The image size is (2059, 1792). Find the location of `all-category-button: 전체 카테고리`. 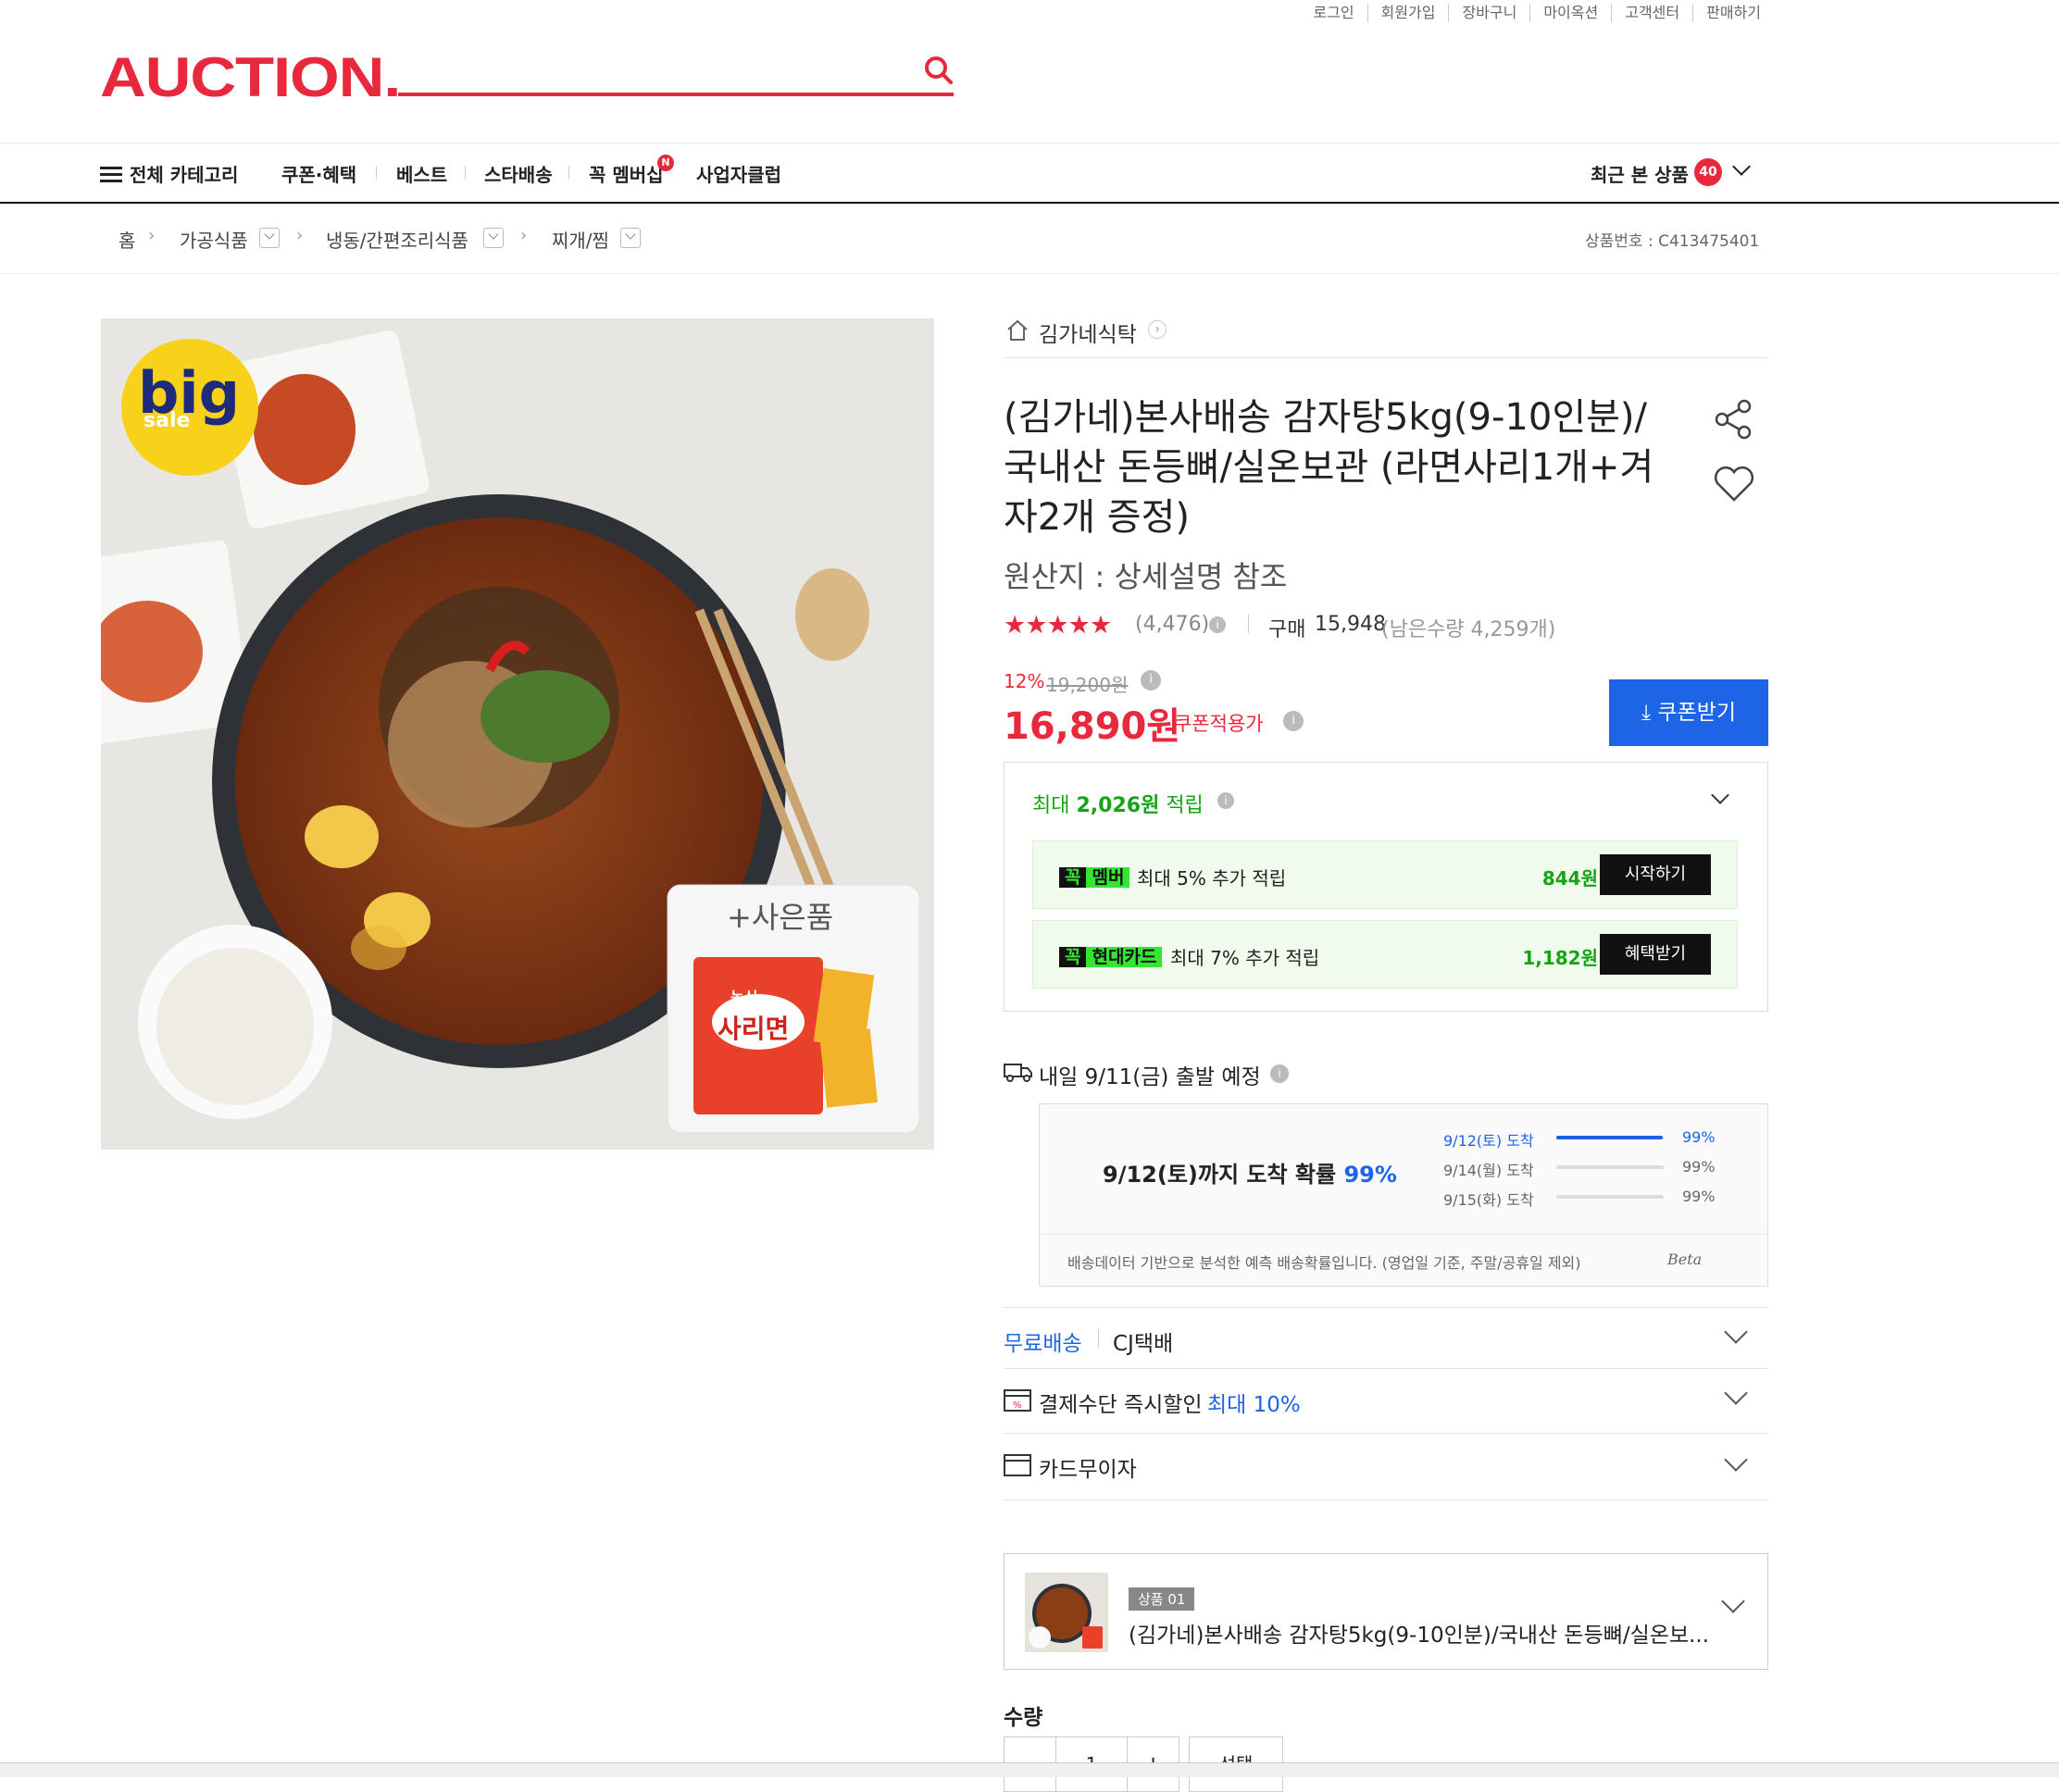

all-category-button: 전체 카테고리 is located at coordinates (169, 173).